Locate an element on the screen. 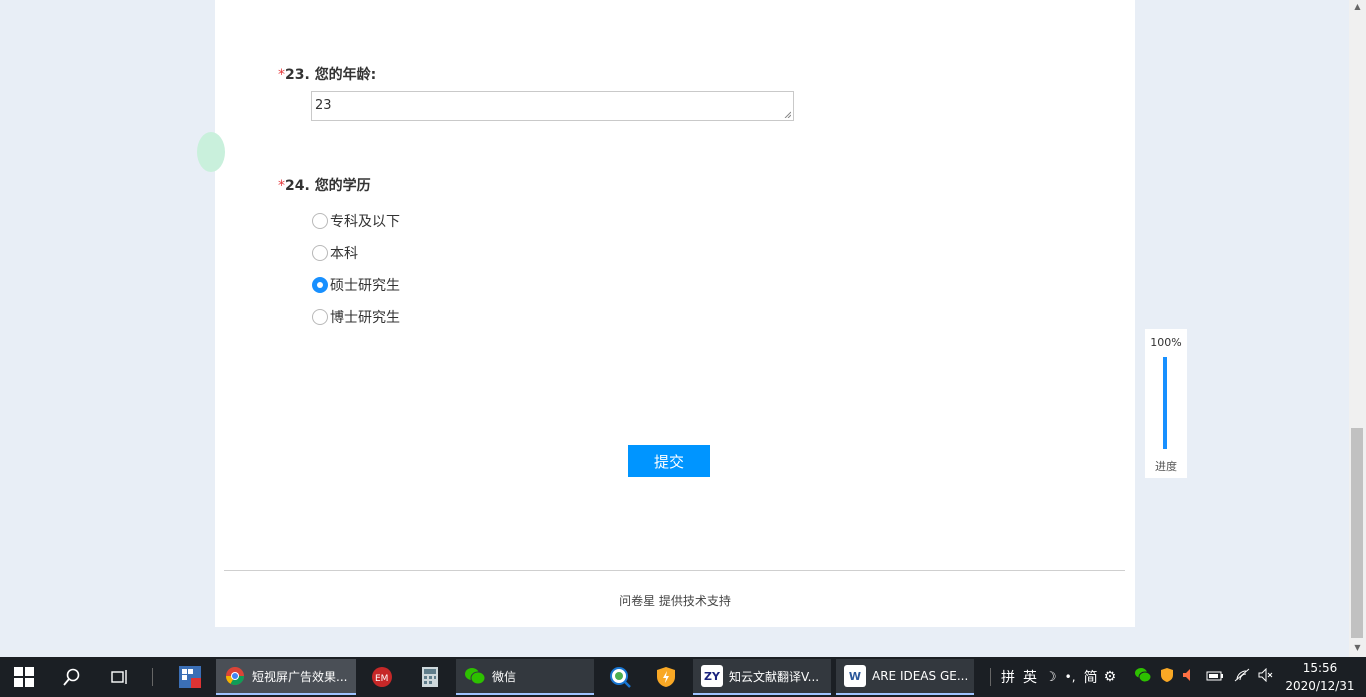 This screenshot has height=697, width=1366. resize-grip-icon is located at coordinates (787, 114).